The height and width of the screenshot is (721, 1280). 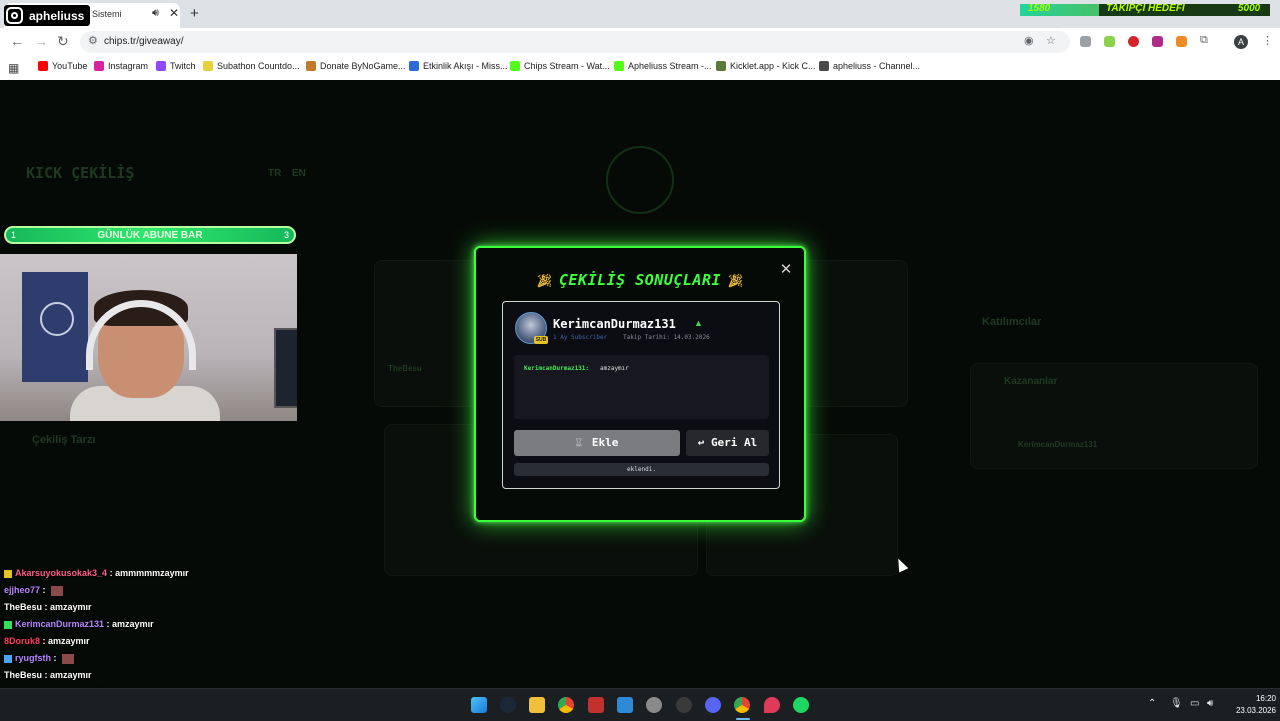 I want to click on back-icon: ←, so click(x=17, y=41).